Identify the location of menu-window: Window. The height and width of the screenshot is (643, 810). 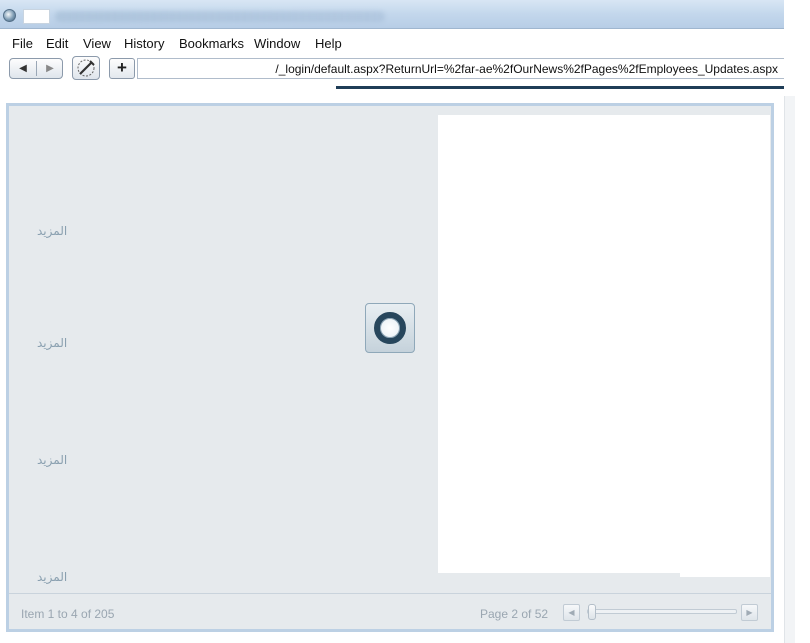
(277, 43).